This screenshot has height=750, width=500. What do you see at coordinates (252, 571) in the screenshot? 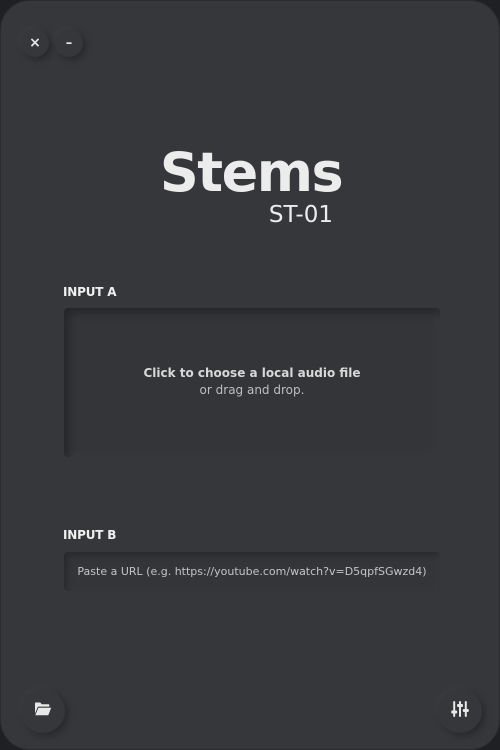
I see `url-input` at bounding box center [252, 571].